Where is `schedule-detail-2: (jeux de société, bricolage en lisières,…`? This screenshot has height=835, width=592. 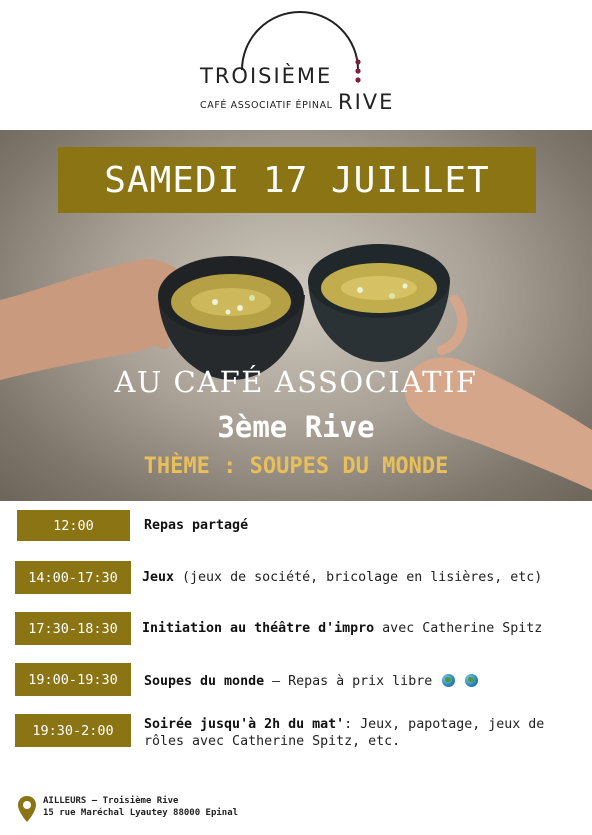
schedule-detail-2: (jeux de société, bricolage en lisières,… is located at coordinates (358, 577).